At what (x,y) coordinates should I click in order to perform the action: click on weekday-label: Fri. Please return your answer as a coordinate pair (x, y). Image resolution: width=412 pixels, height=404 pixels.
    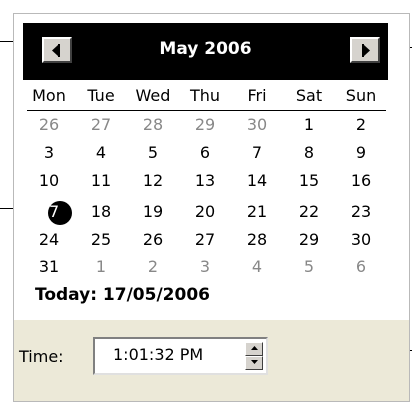
    Looking at the image, I should click on (257, 95).